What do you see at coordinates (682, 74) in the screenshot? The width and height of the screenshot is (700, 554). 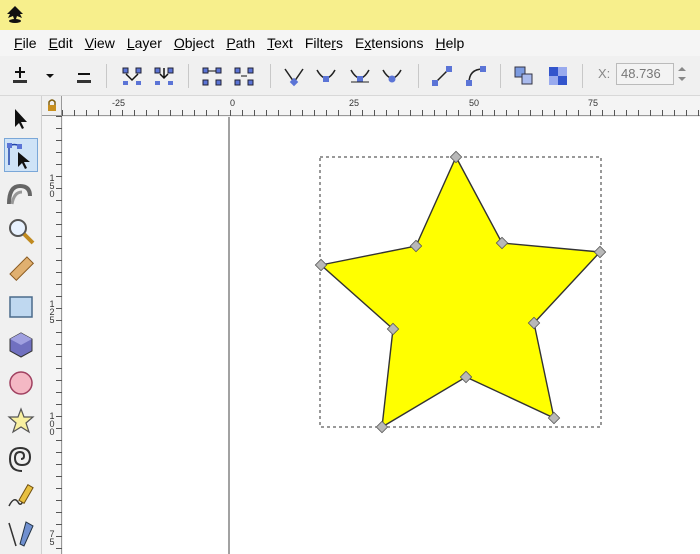 I see `x-spinner-icon` at bounding box center [682, 74].